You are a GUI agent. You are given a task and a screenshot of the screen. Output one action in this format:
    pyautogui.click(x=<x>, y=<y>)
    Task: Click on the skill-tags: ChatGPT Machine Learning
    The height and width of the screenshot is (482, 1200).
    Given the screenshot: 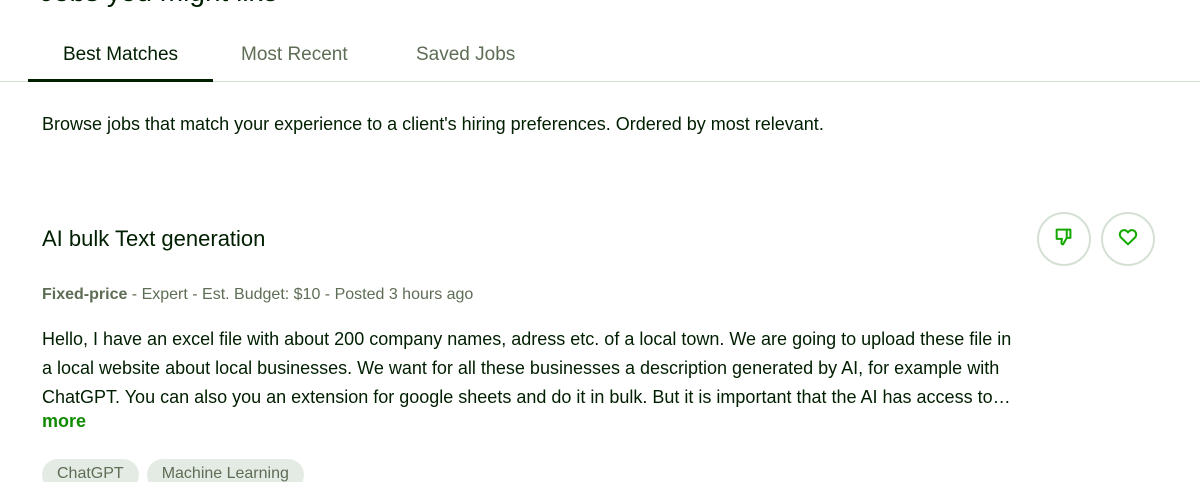 What is the action you would take?
    pyautogui.click(x=173, y=470)
    